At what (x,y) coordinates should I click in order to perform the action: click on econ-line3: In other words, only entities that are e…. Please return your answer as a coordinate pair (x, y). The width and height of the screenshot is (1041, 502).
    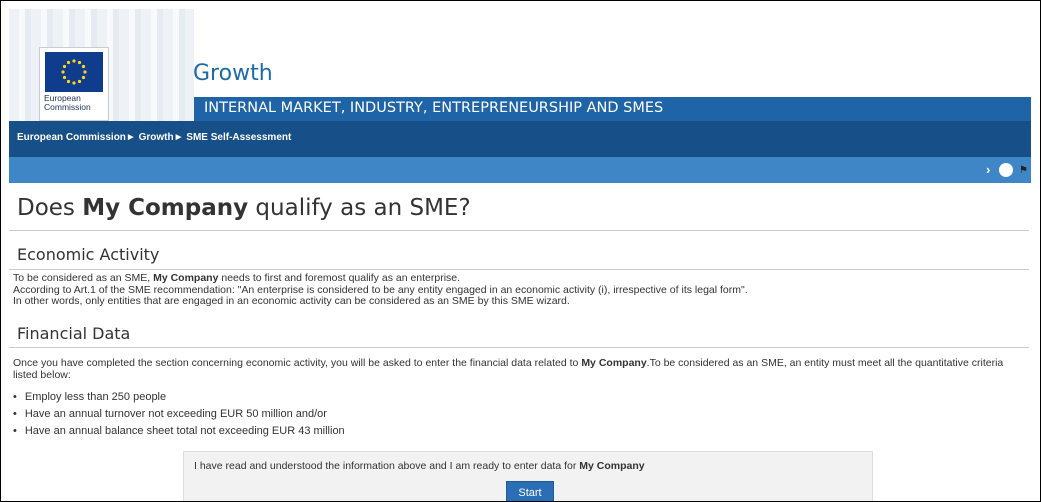
    Looking at the image, I should click on (291, 301).